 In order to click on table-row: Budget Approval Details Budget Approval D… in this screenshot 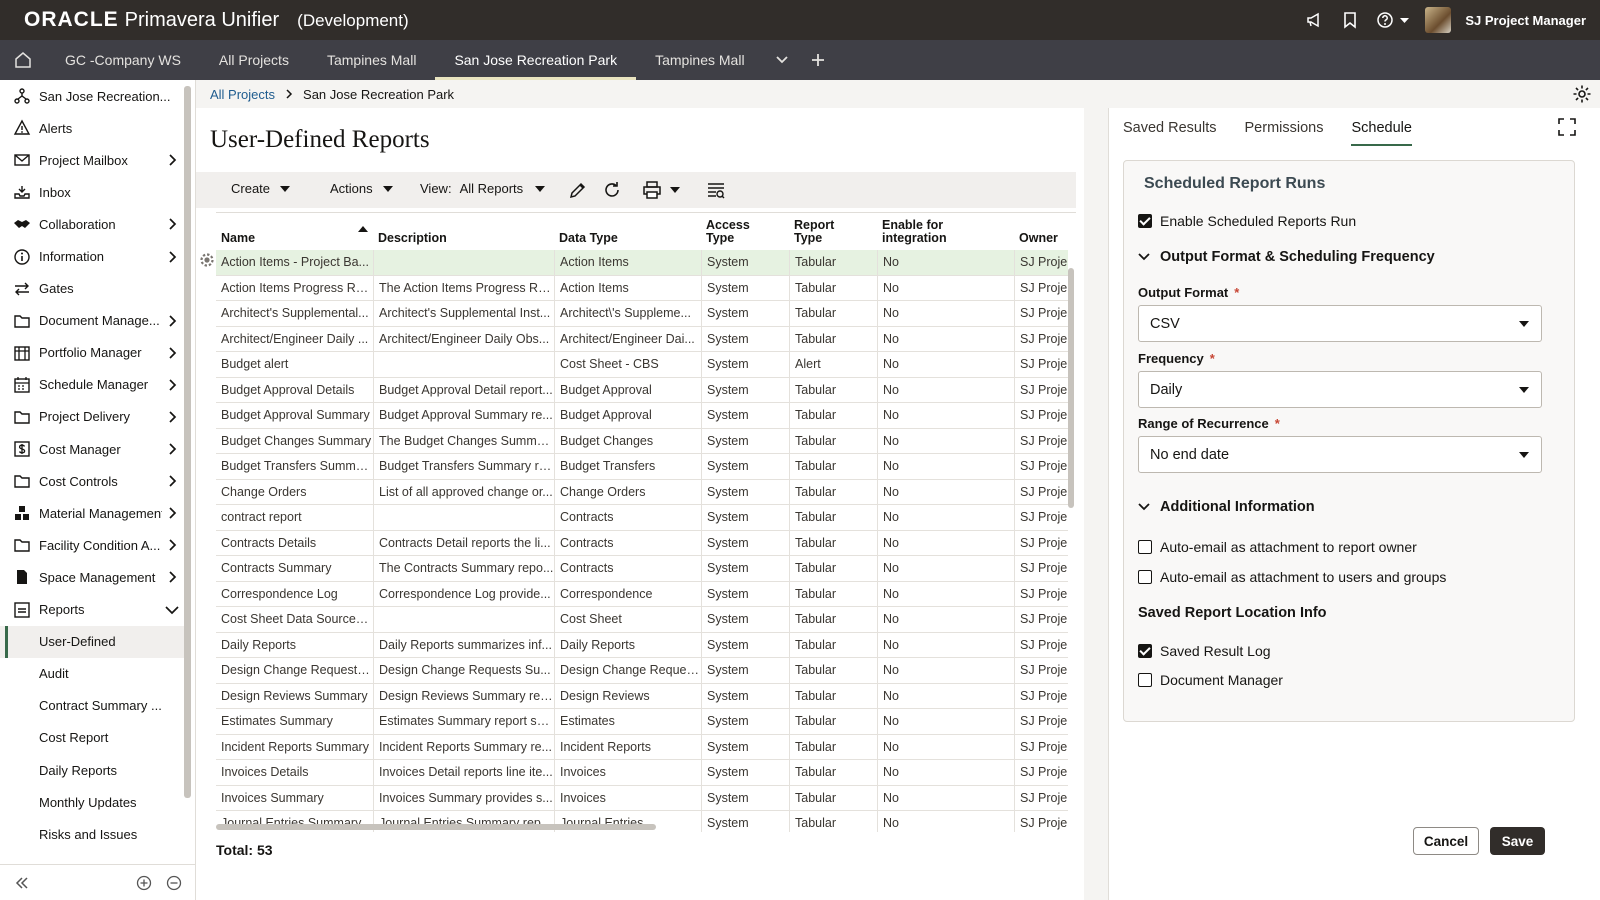, I will do `click(642, 390)`.